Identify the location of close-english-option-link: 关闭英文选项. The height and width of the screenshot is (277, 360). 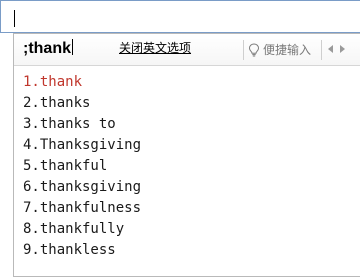
(155, 48).